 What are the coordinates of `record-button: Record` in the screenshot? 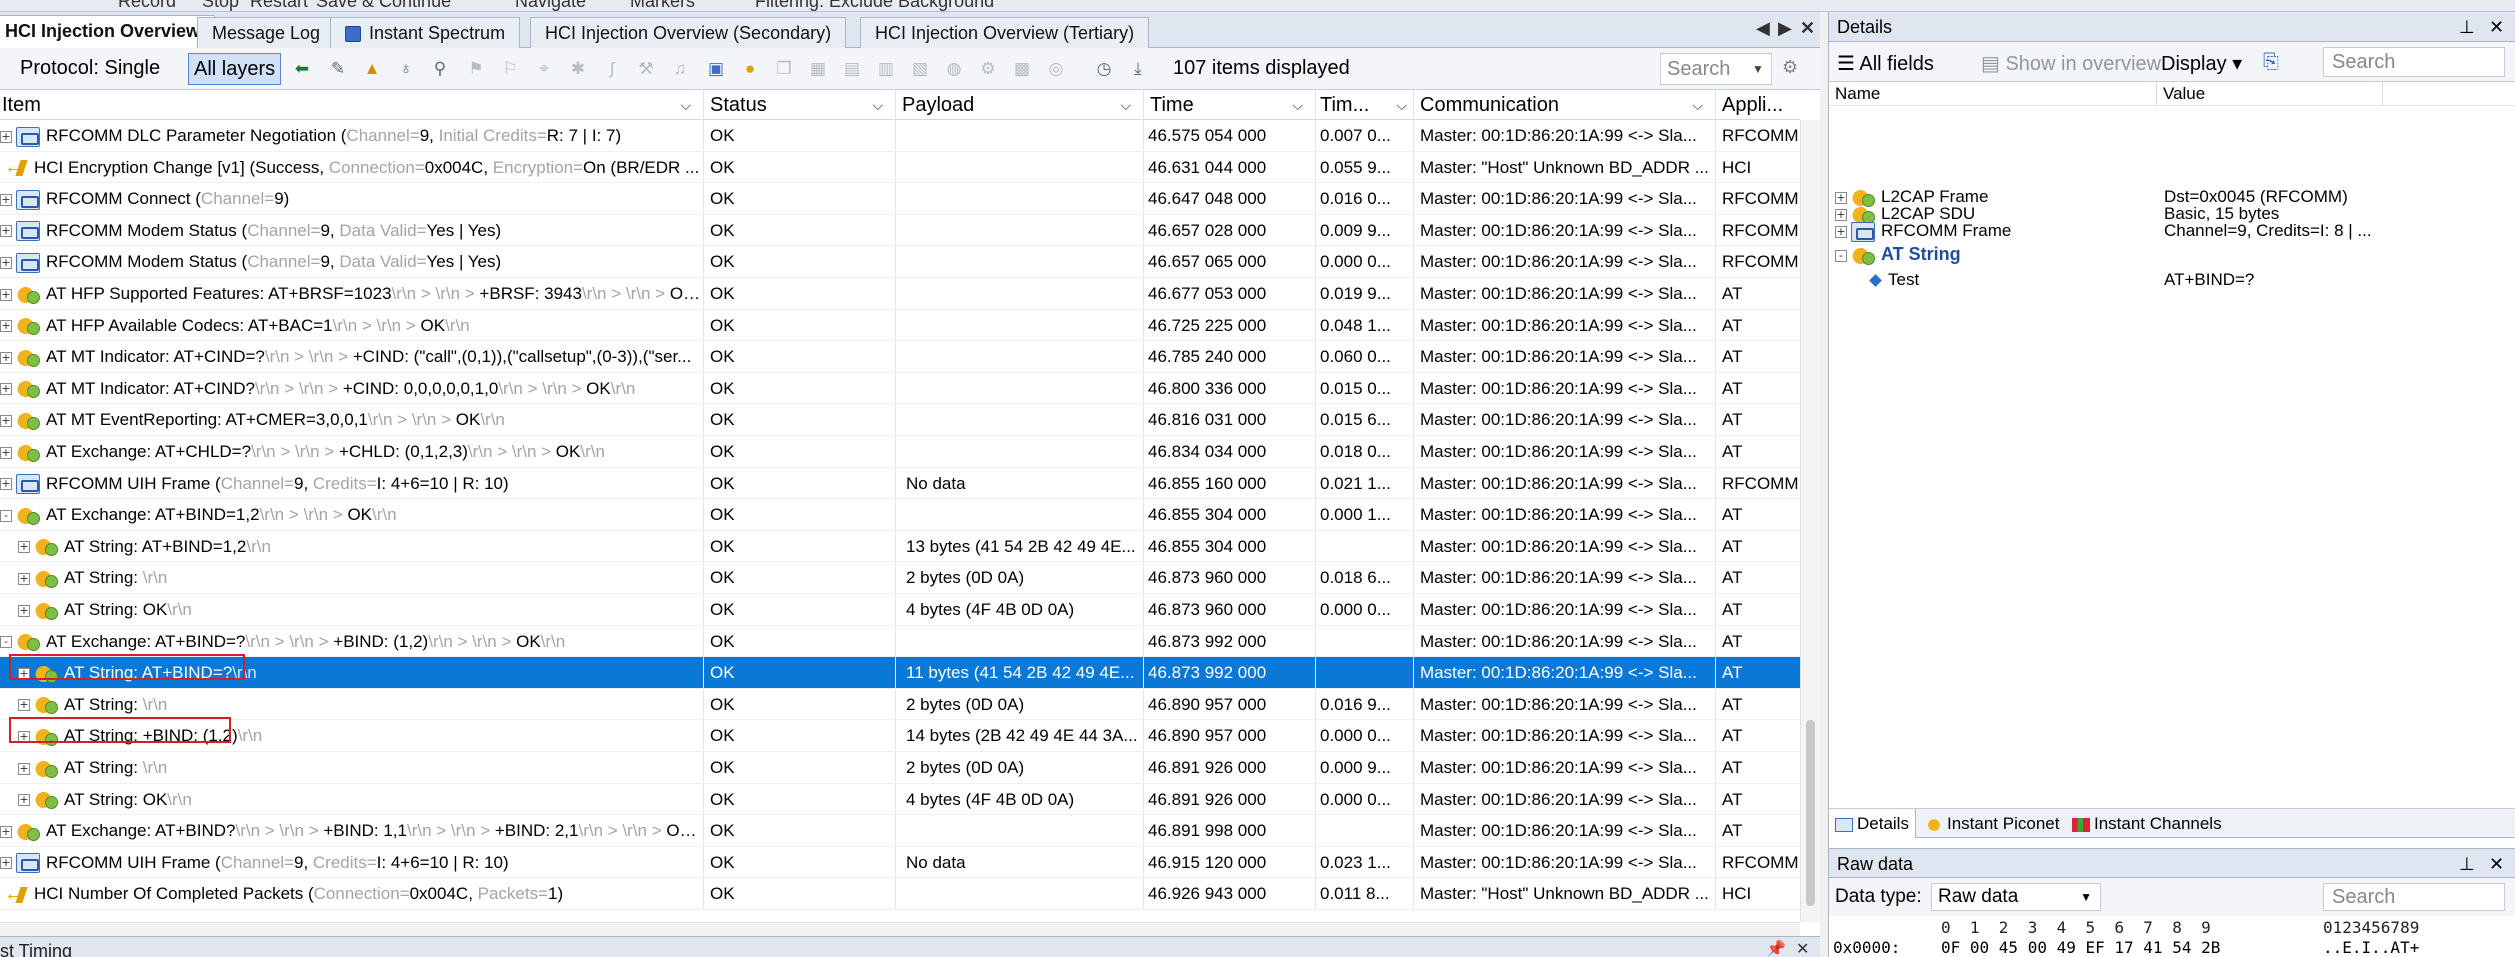 It's located at (147, 5).